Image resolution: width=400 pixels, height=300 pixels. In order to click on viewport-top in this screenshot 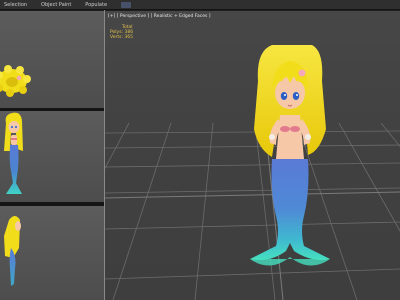, I will do `click(52, 59)`.